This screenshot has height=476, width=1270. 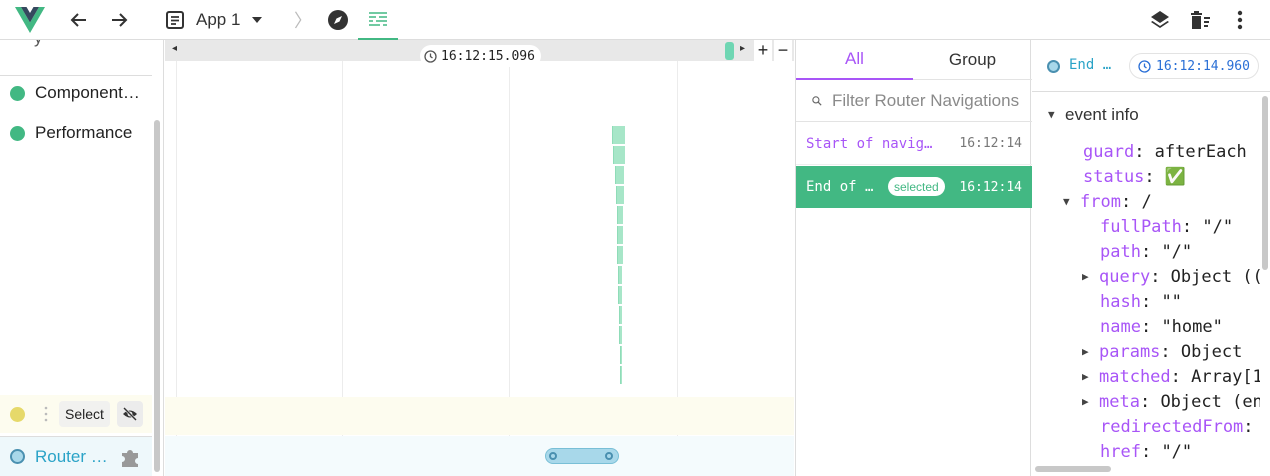 What do you see at coordinates (729, 51) in the screenshot?
I see `timeline-scrubber` at bounding box center [729, 51].